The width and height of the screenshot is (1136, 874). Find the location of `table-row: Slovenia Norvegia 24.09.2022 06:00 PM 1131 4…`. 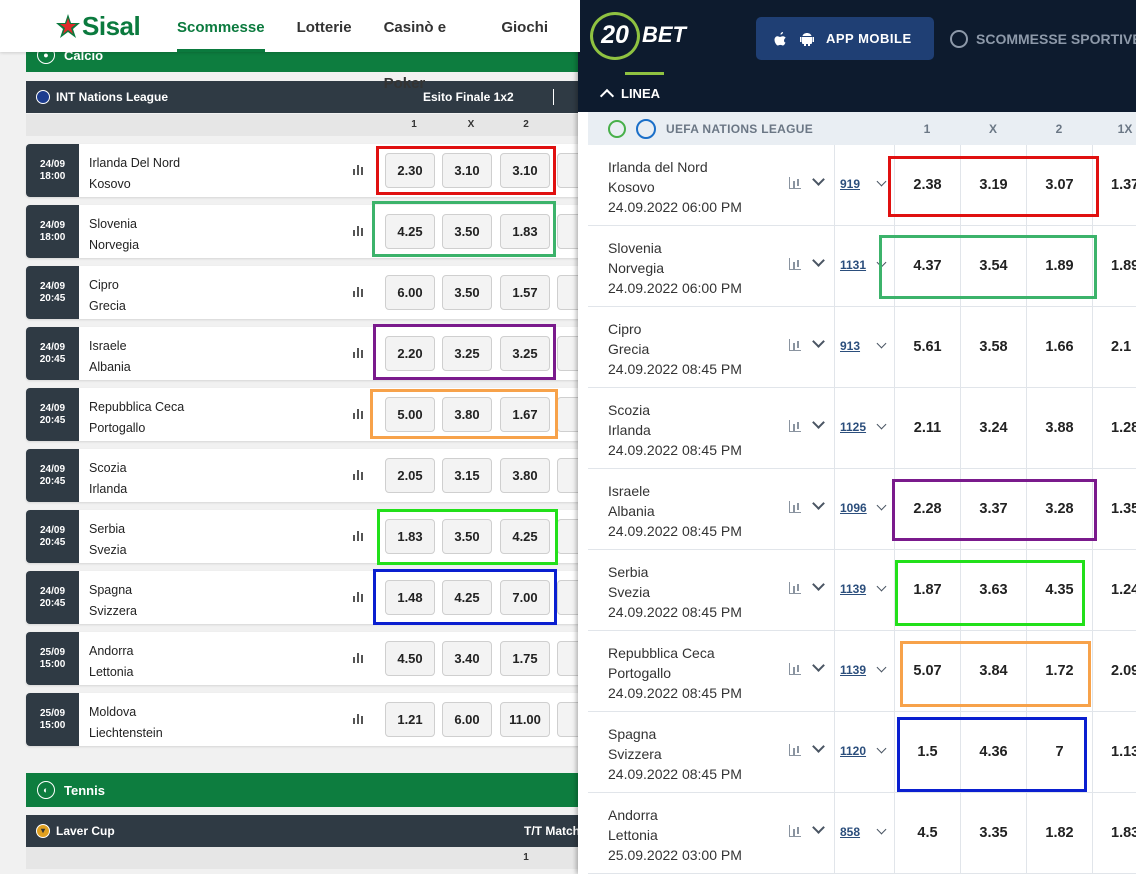

table-row: Slovenia Norvegia 24.09.2022 06:00 PM 1131 4… is located at coordinates (862, 266).